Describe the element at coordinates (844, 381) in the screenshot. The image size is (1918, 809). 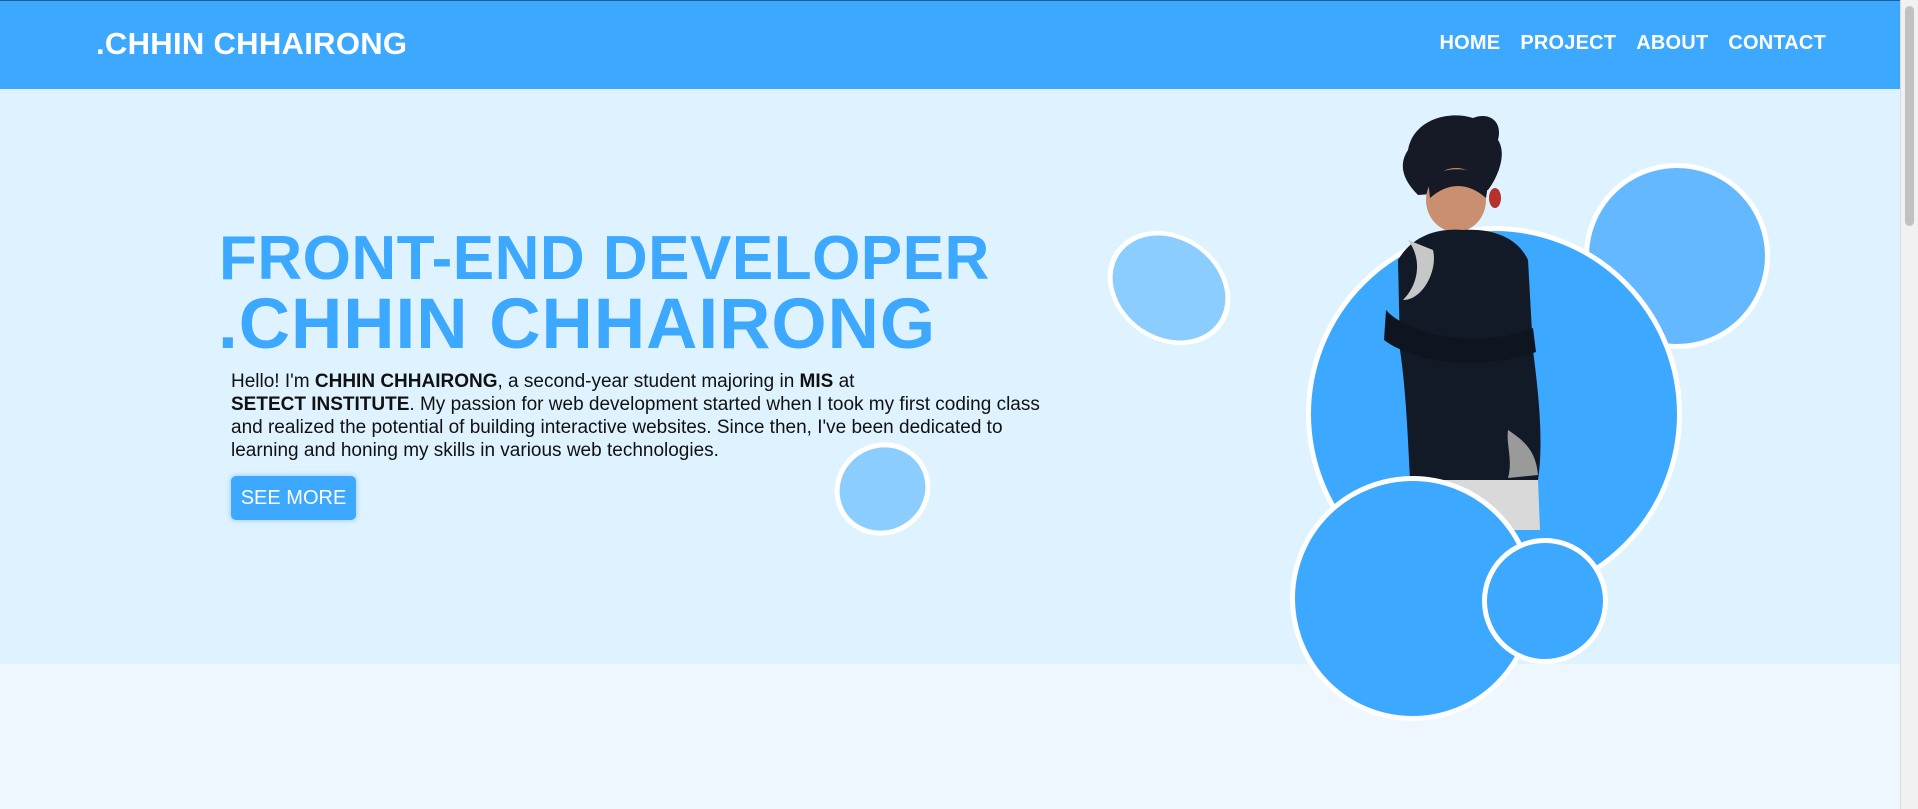
I see `intro-text: at` at that location.